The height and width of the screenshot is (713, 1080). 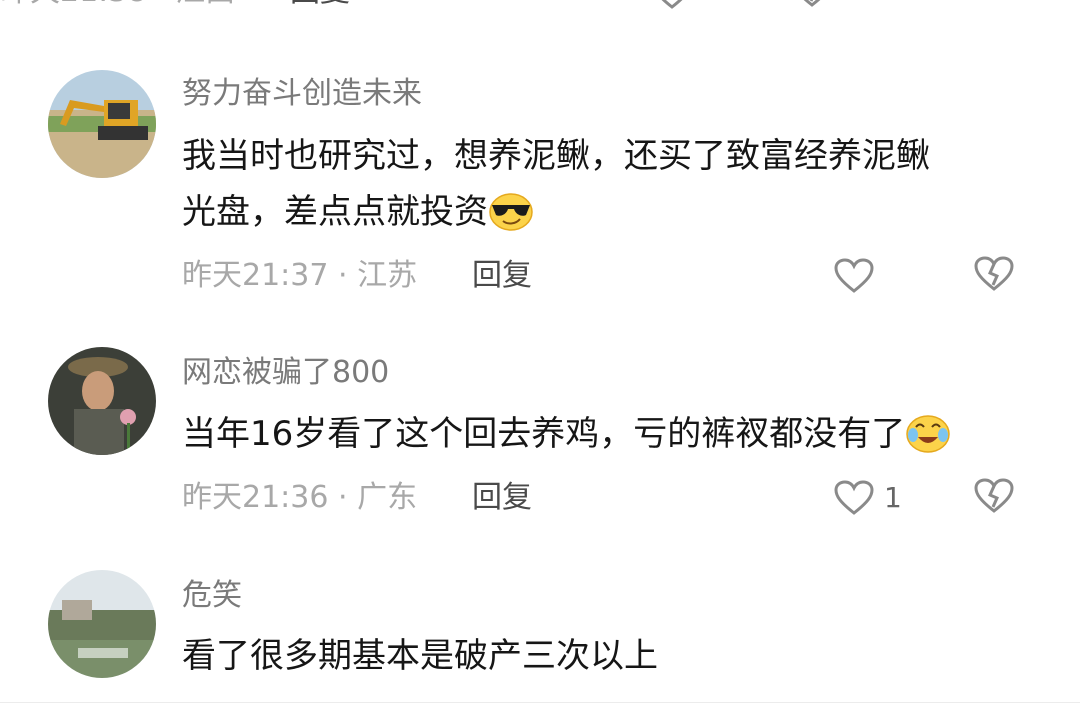 I want to click on comment-time: 昨天21:38 · 江西, so click(x=117, y=7).